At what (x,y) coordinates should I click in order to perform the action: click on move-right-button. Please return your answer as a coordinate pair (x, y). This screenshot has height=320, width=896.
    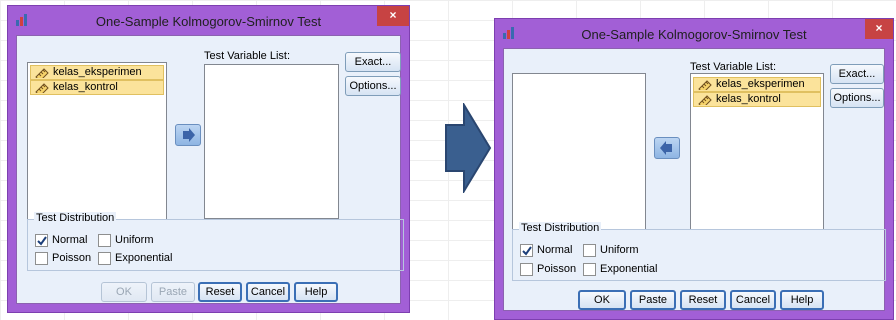
    Looking at the image, I should click on (188, 135).